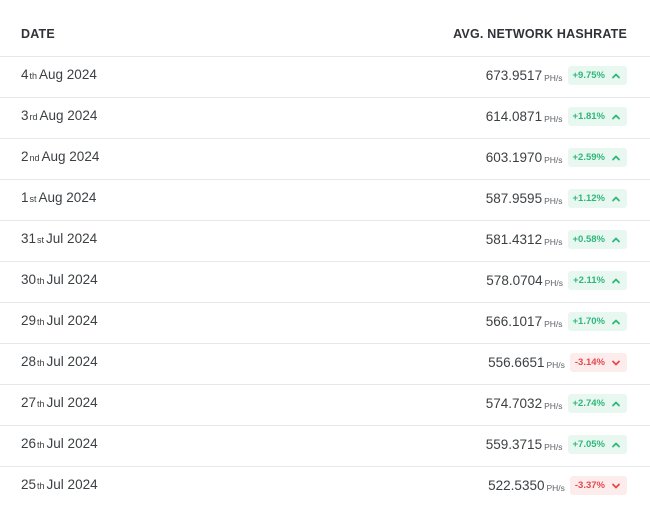 Image resolution: width=650 pixels, height=507 pixels. What do you see at coordinates (325, 118) in the screenshot?
I see `table-row: 3rd Aug 2024 614.0871 PH/s +1.81%` at bounding box center [325, 118].